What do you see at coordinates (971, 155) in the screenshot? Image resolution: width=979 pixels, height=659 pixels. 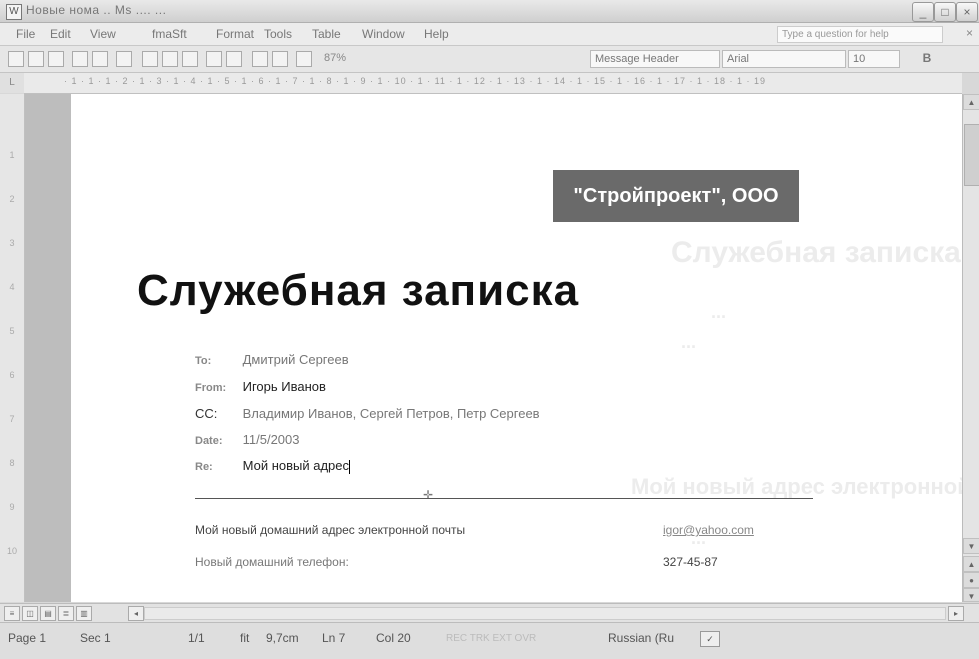 I see `scroll-thumb` at bounding box center [971, 155].